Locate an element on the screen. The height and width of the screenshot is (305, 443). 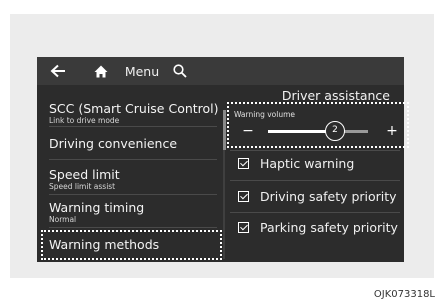
option-haptic-warning: Haptic warning is located at coordinates (296, 163).